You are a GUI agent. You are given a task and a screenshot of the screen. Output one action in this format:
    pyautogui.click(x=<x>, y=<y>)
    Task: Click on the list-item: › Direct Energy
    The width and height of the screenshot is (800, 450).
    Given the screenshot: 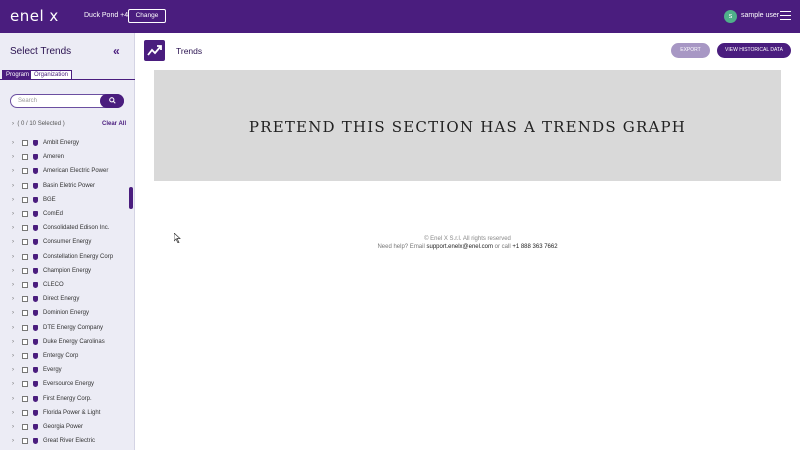 What is the action you would take?
    pyautogui.click(x=64, y=300)
    